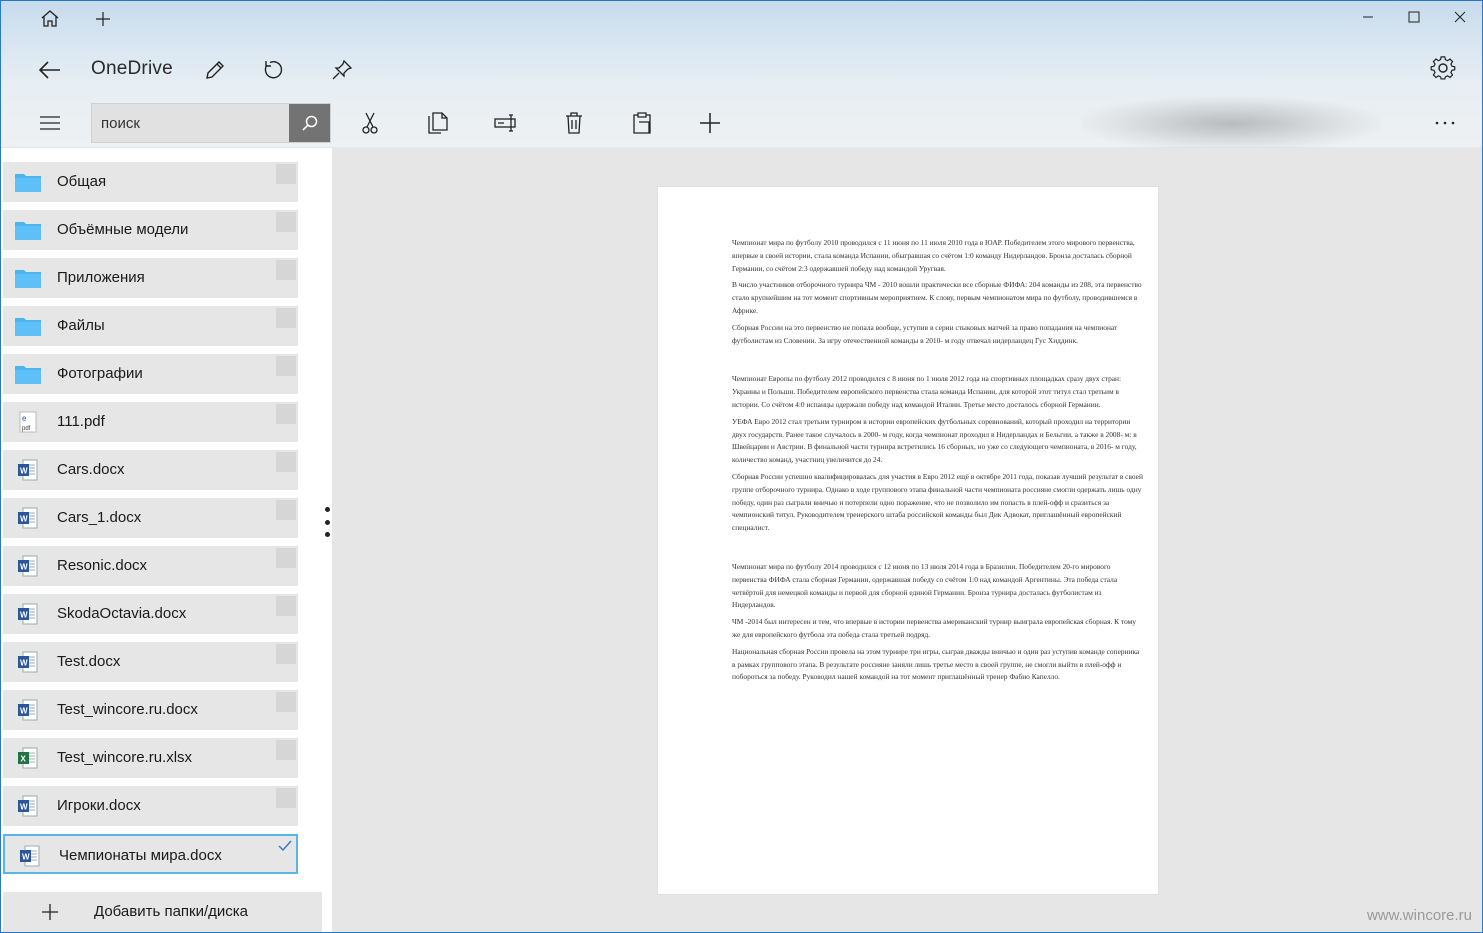 This screenshot has height=933, width=1483. I want to click on pin-button, so click(342, 70).